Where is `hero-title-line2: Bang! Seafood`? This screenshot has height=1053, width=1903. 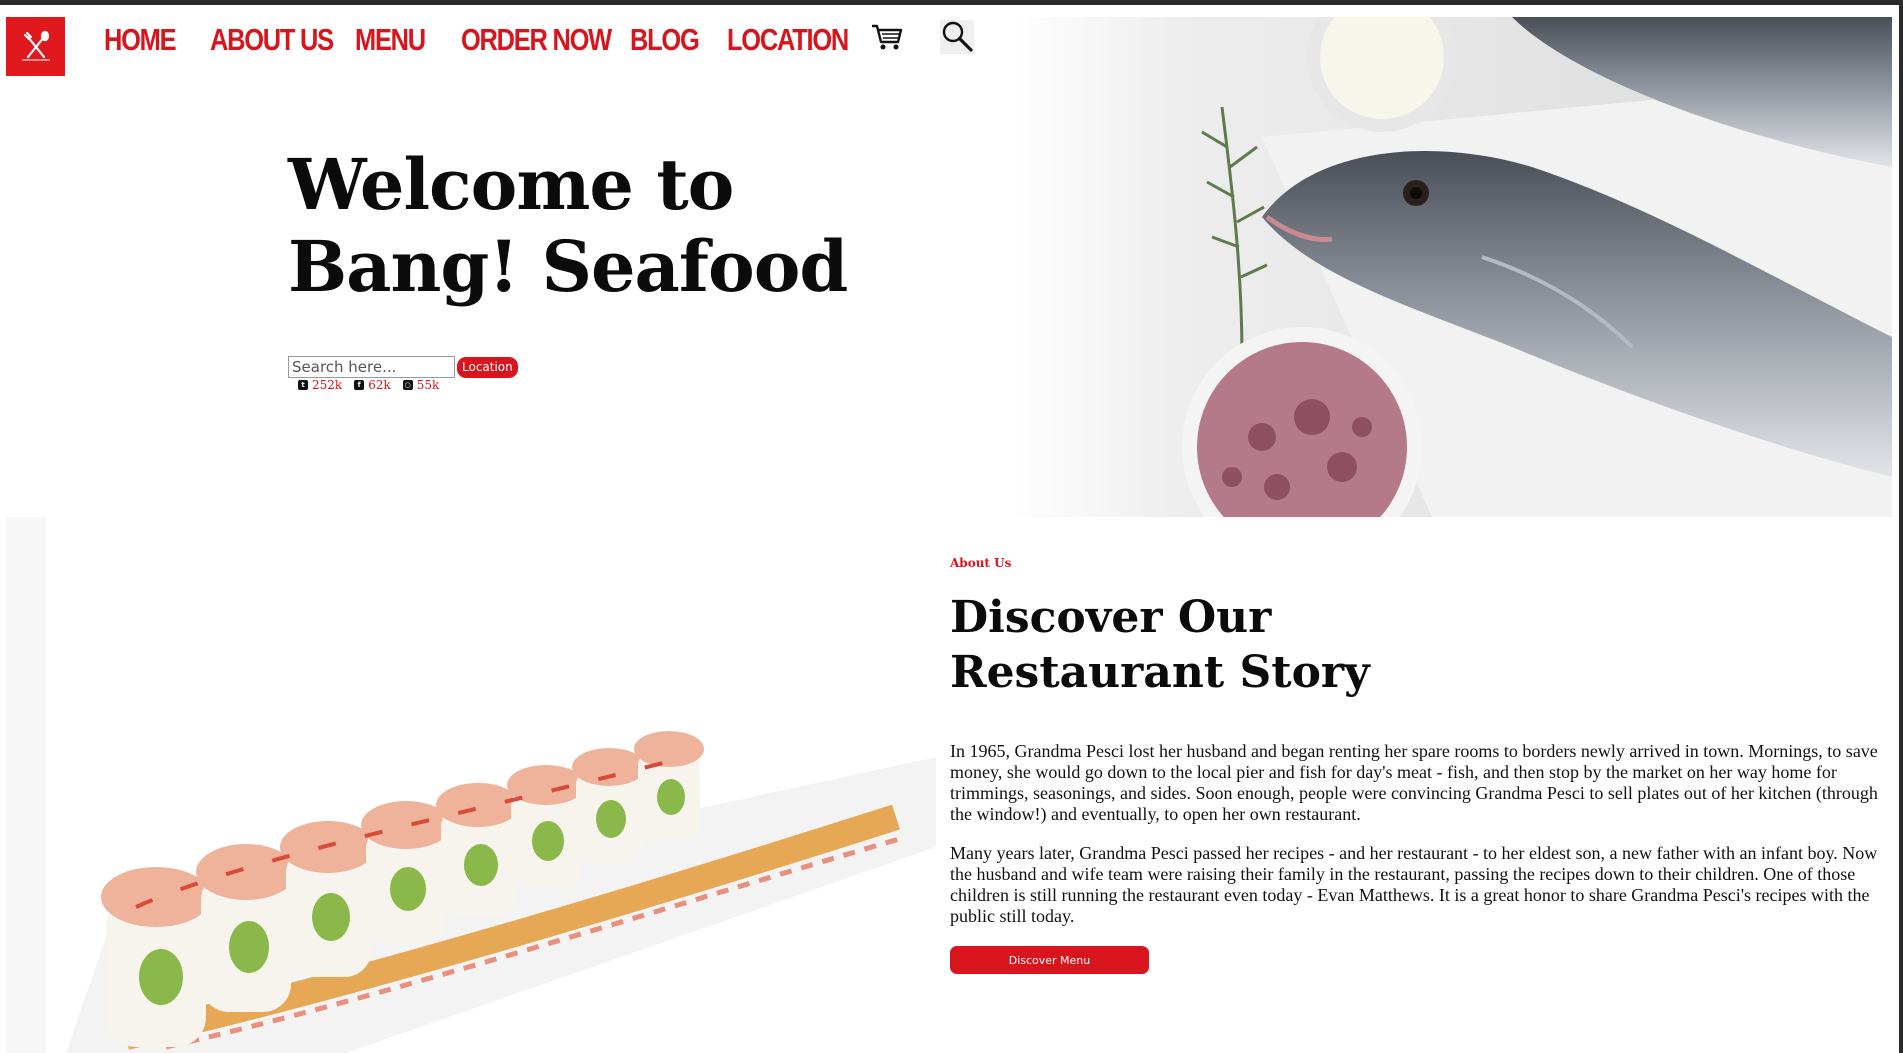 hero-title-line2: Bang! Seafood is located at coordinates (568, 266).